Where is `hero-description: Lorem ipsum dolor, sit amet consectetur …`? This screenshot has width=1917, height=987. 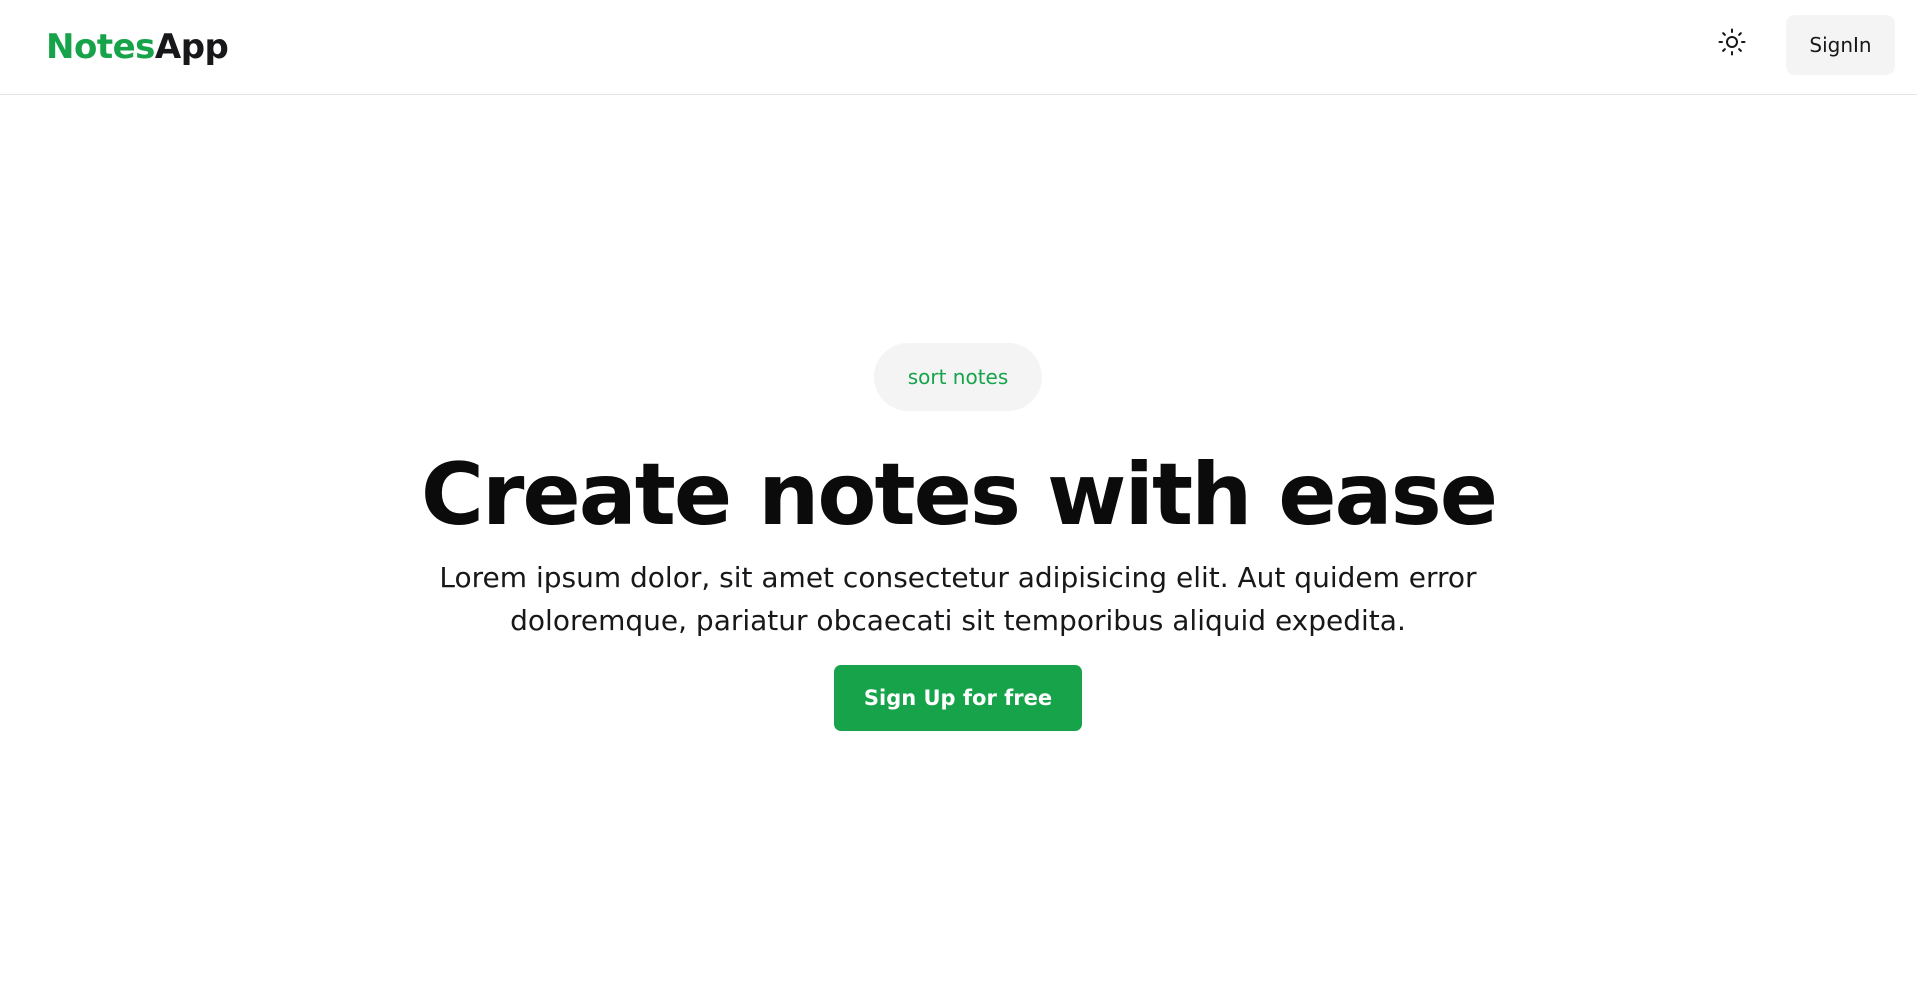 hero-description: Lorem ipsum dolor, sit amet consectetur … is located at coordinates (958, 599).